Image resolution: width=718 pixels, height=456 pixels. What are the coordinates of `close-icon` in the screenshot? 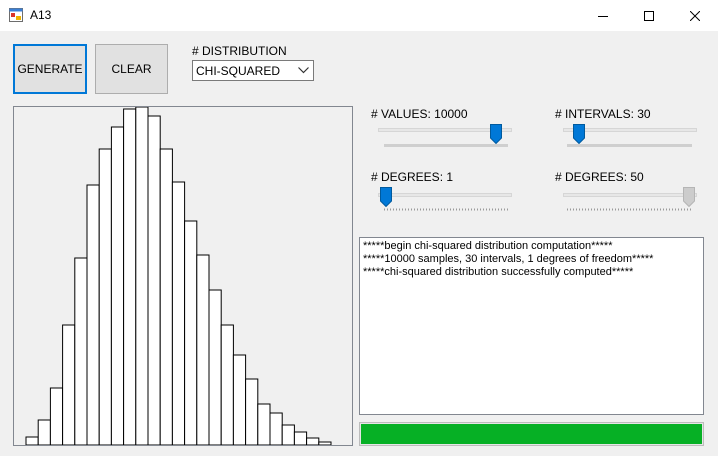 It's located at (695, 15).